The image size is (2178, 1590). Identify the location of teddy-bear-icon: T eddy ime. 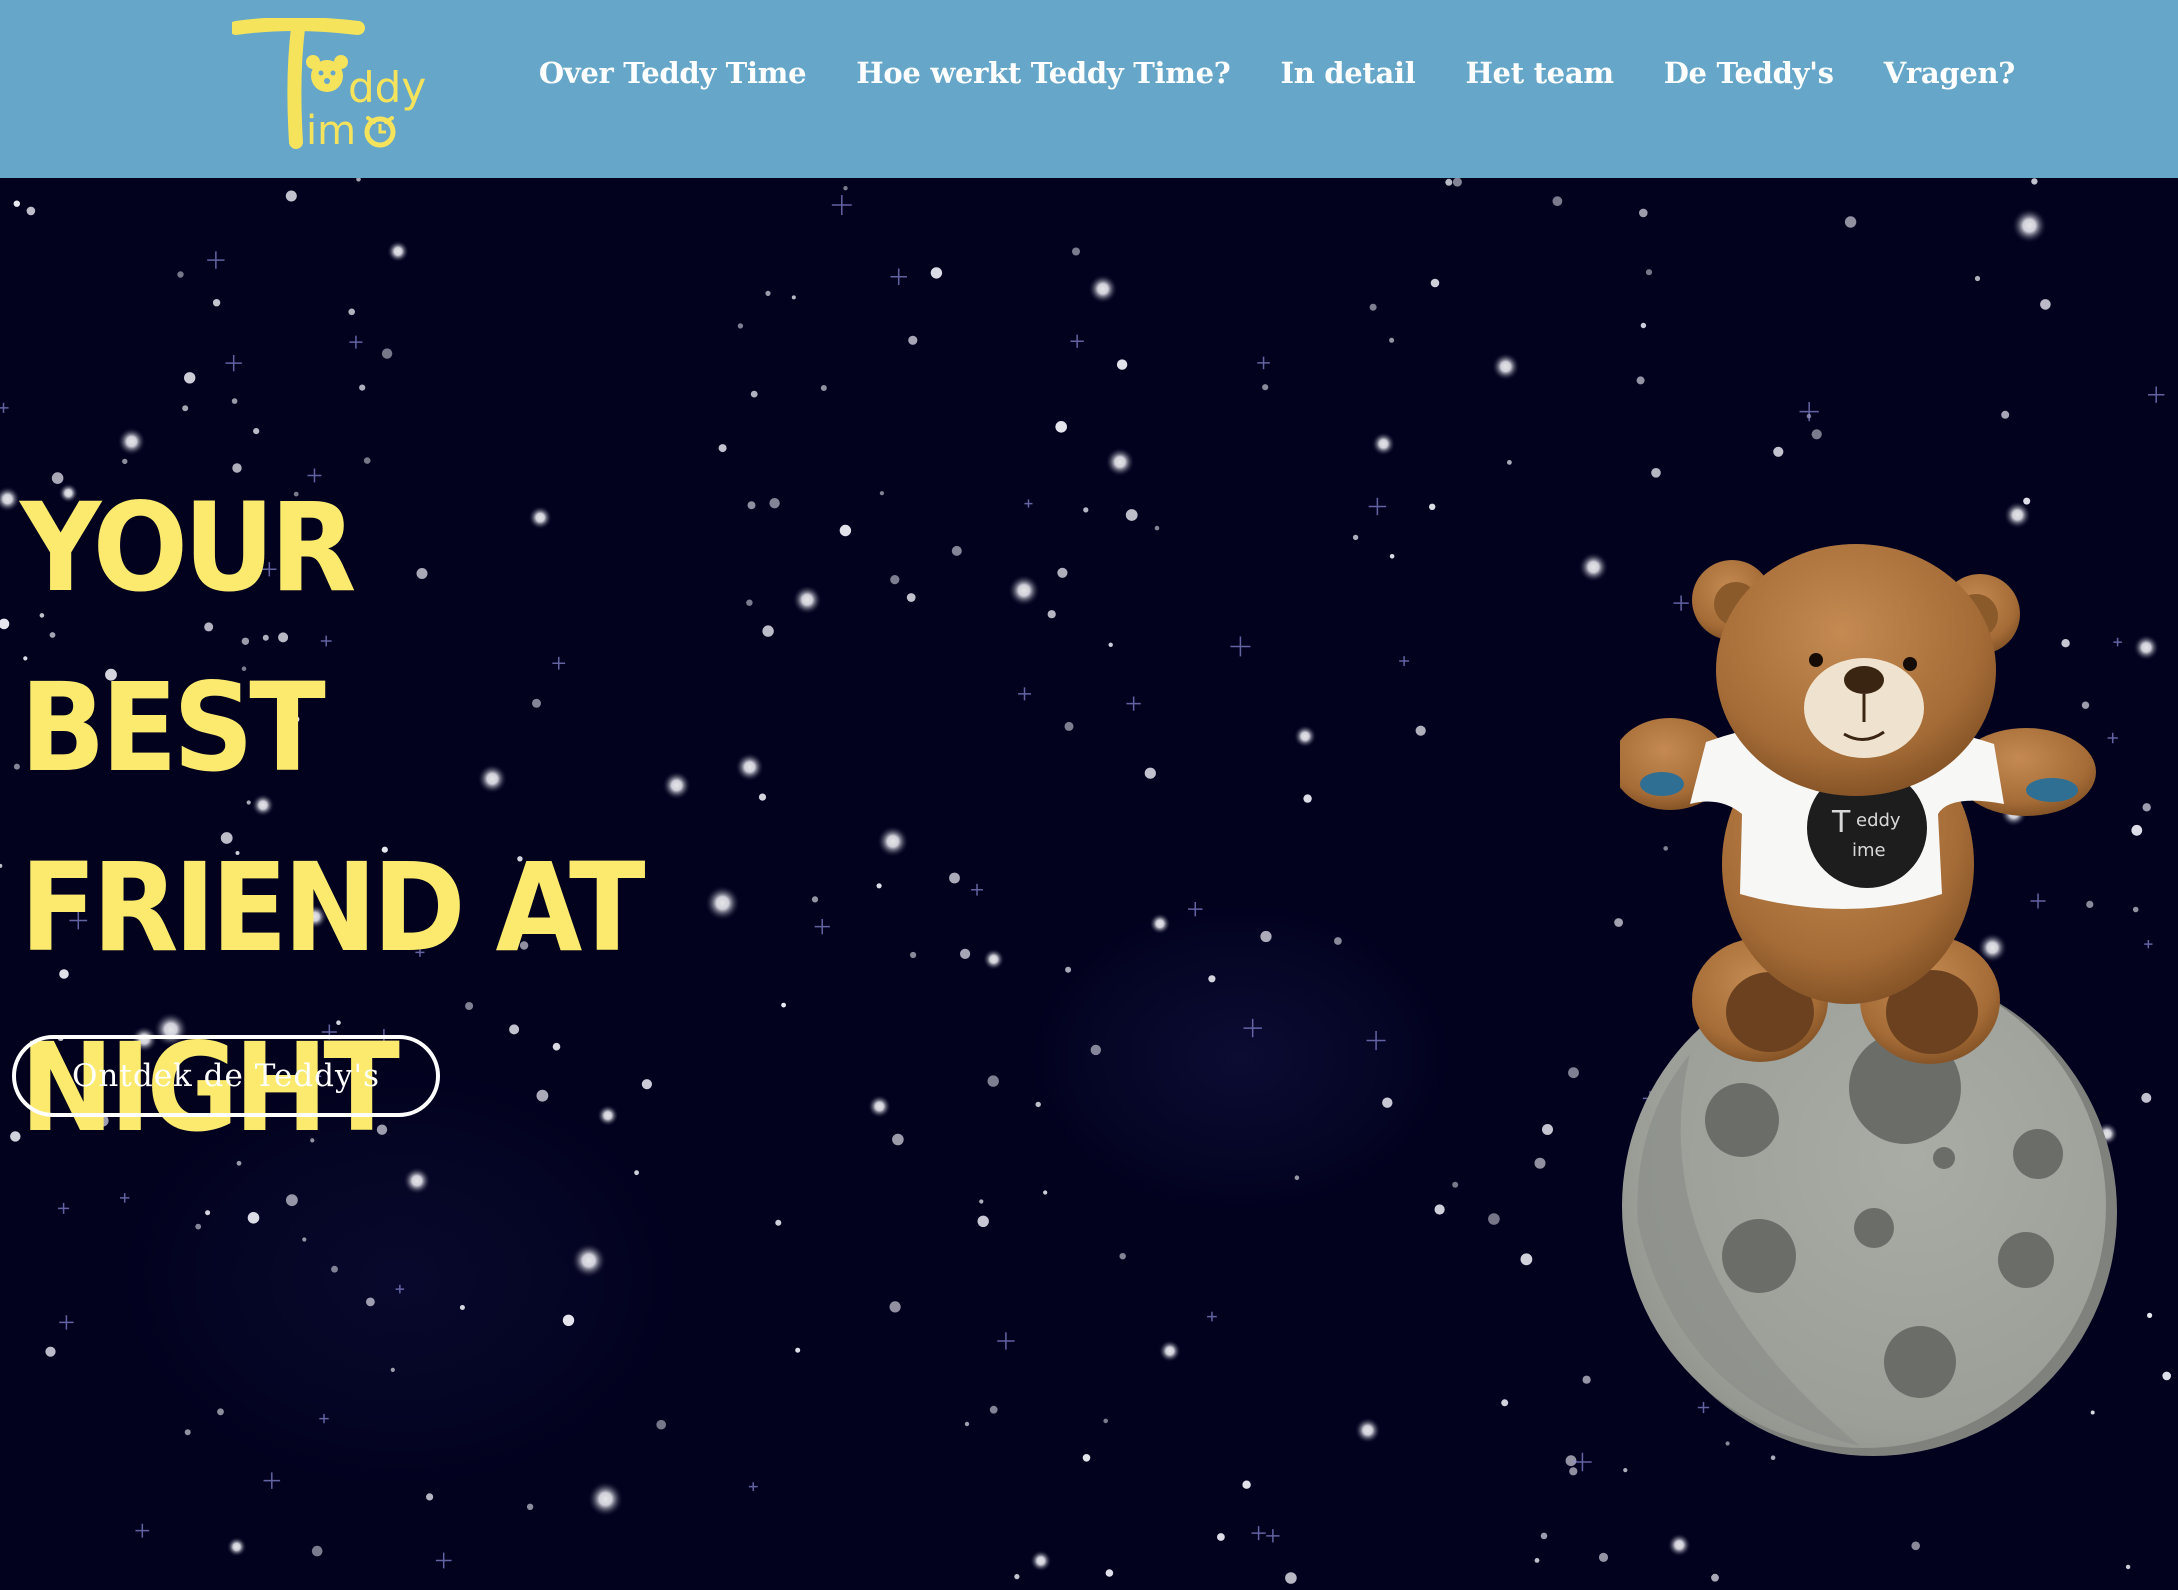
(1858, 804).